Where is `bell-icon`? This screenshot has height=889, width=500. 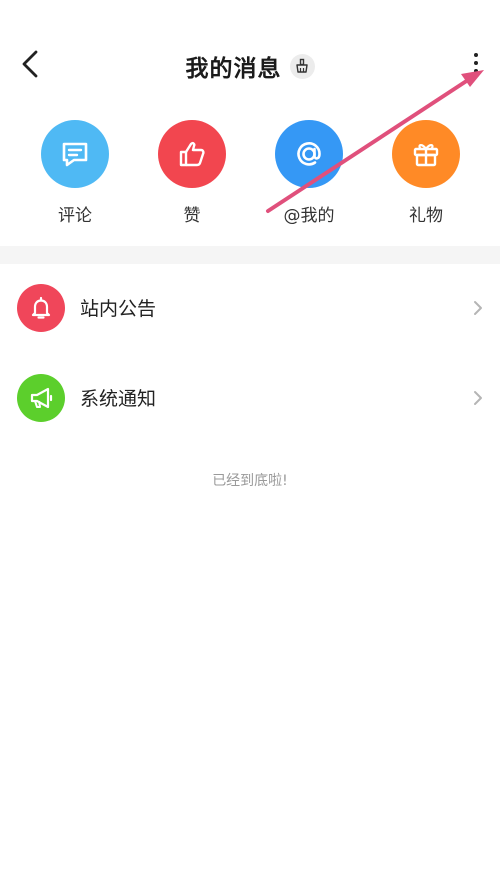 bell-icon is located at coordinates (41, 307).